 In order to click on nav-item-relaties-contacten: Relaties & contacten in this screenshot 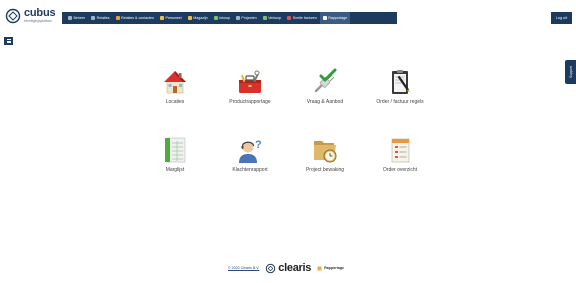, I will do `click(135, 18)`.